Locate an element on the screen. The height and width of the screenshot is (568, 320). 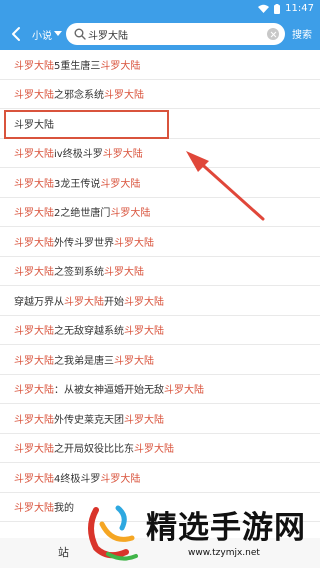
watermark-url: www.tzymjx.net is located at coordinates (224, 553).